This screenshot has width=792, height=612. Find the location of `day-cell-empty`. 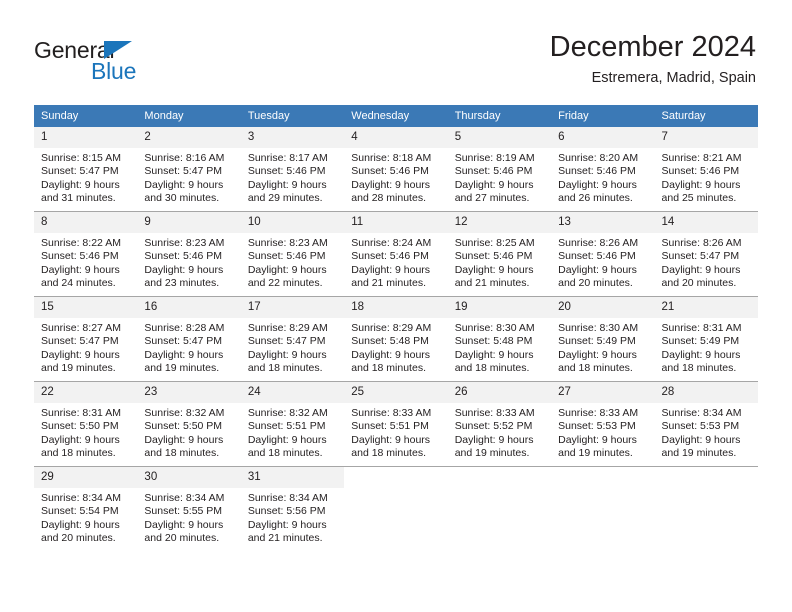

day-cell-empty is located at coordinates (603, 508).